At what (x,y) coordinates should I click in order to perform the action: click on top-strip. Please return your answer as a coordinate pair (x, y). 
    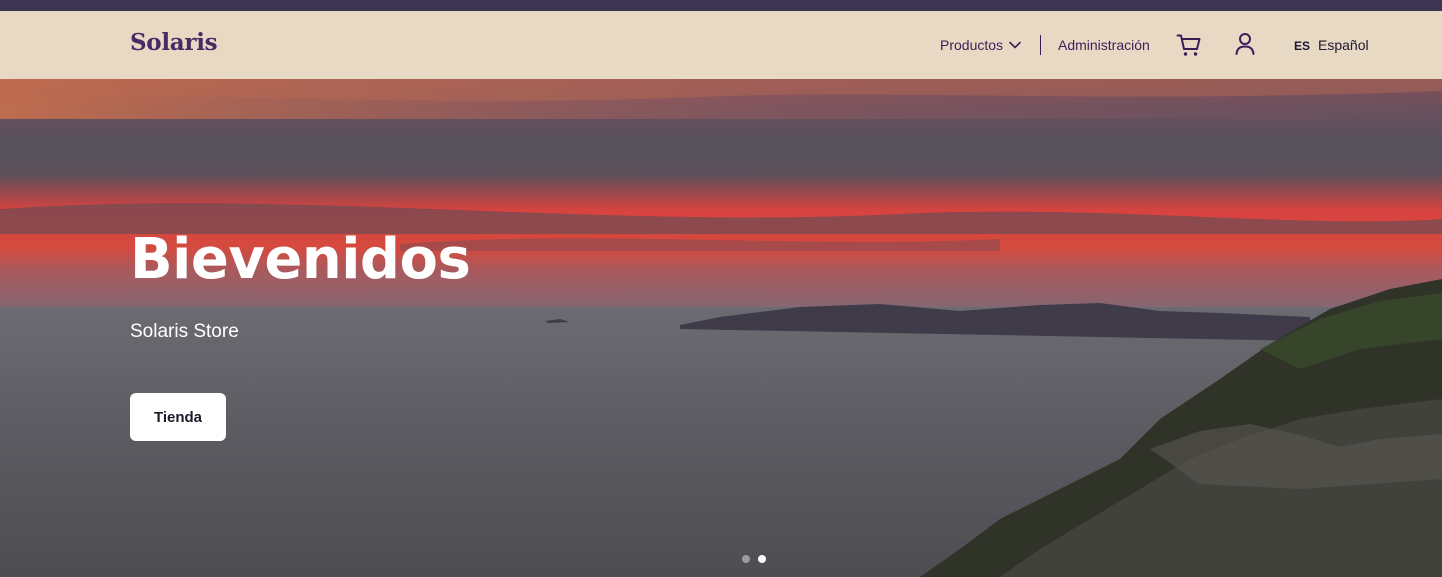
    Looking at the image, I should click on (721, 5).